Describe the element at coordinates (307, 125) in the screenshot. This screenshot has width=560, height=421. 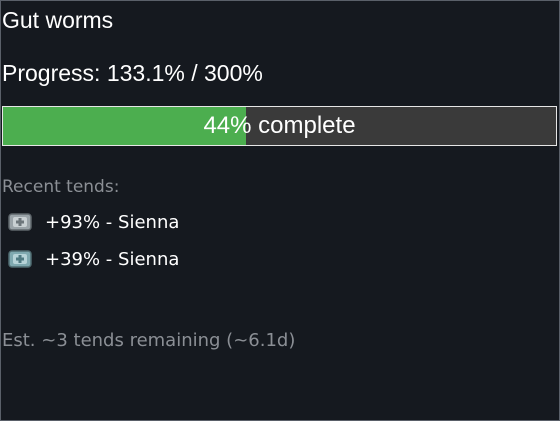
I see `progress-suffix: complete` at that location.